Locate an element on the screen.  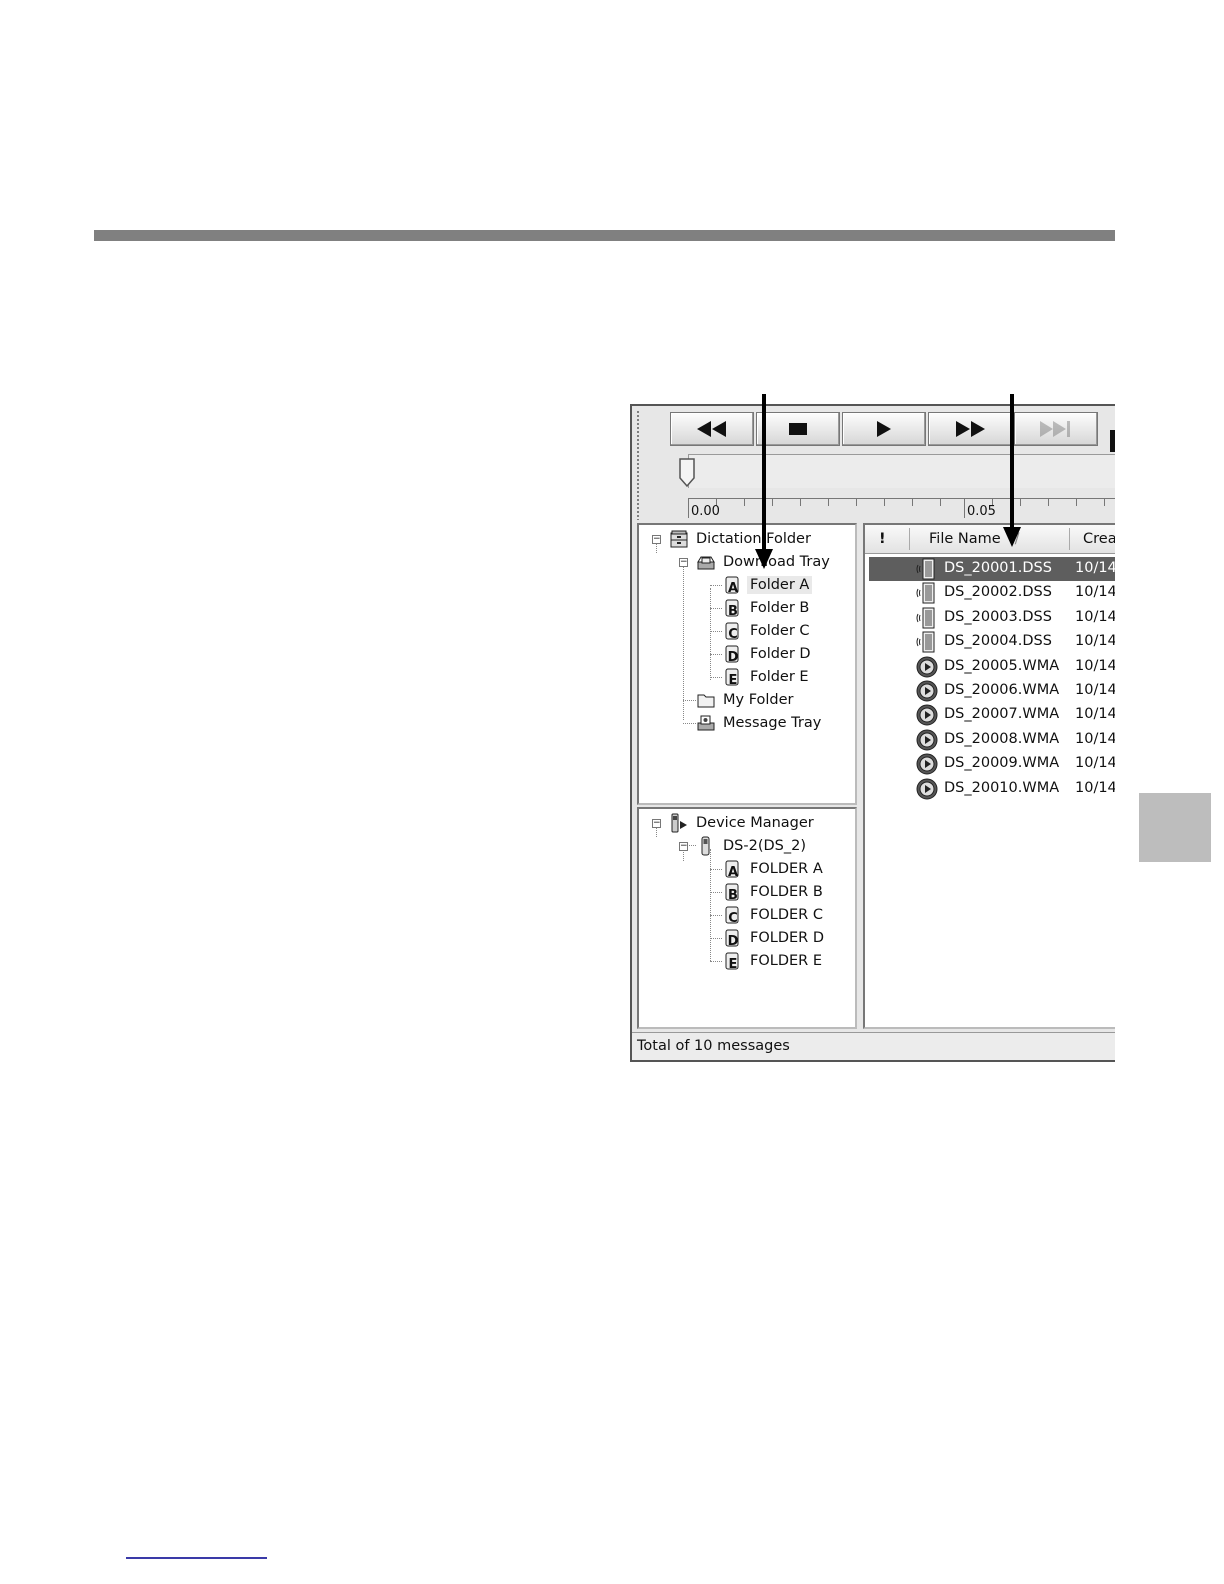
file-name-cell: DS_20009.WMA is located at coordinates (1002, 763).